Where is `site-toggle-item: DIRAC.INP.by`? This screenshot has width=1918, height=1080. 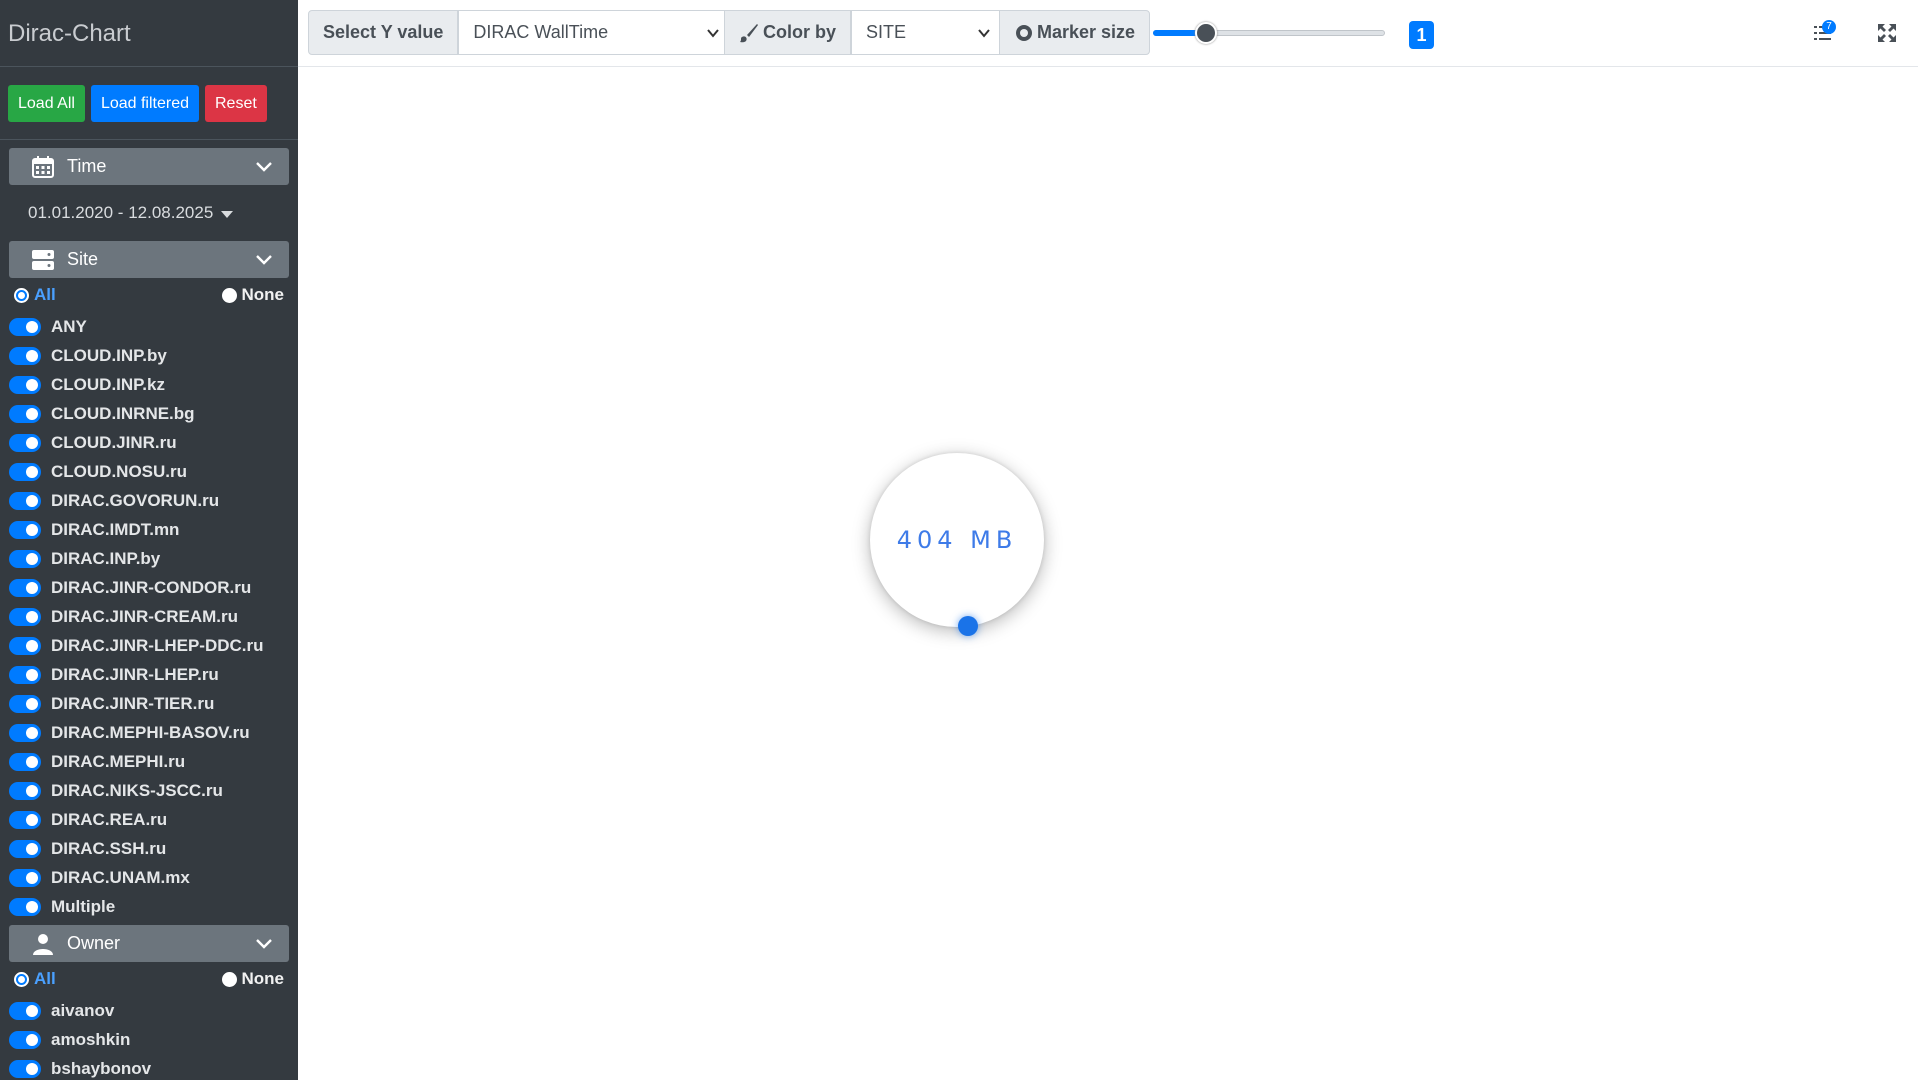 site-toggle-item: DIRAC.INP.by is located at coordinates (149, 558).